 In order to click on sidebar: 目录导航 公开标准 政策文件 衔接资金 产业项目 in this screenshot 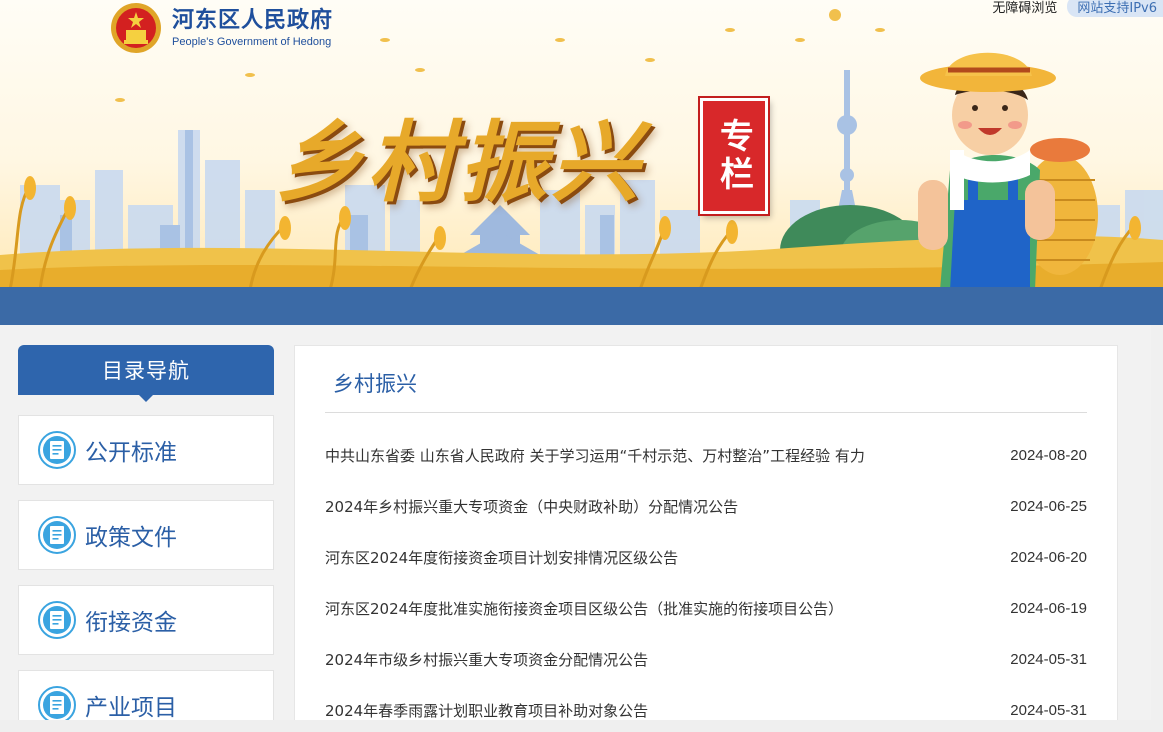, I will do `click(146, 538)`.